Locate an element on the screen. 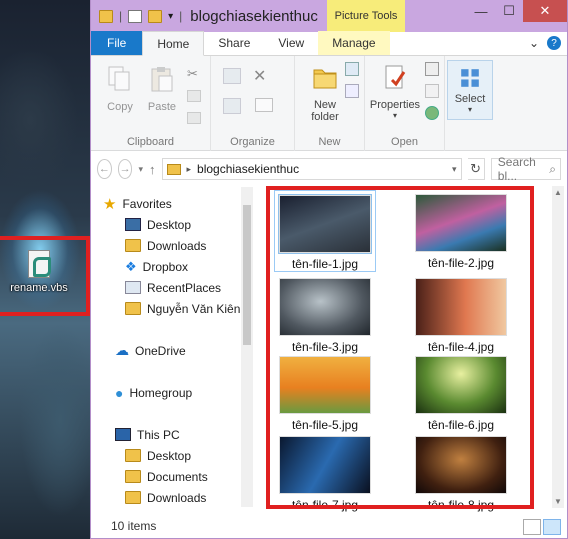  file-list-scrollbar: ▲ ▼ is located at coordinates (558, 347).